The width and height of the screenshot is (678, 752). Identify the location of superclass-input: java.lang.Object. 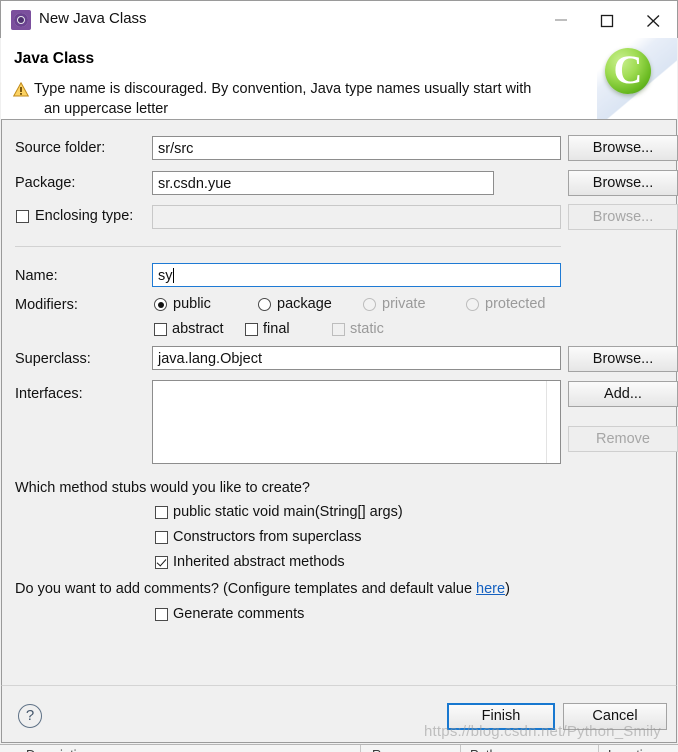
(356, 358).